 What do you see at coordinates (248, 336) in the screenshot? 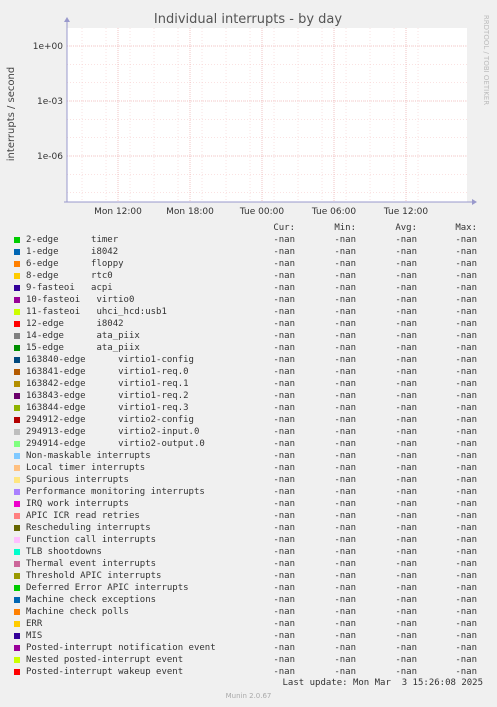
I see `legend-row: 14-edge ata_piix -nan -nan -nan -nan` at bounding box center [248, 336].